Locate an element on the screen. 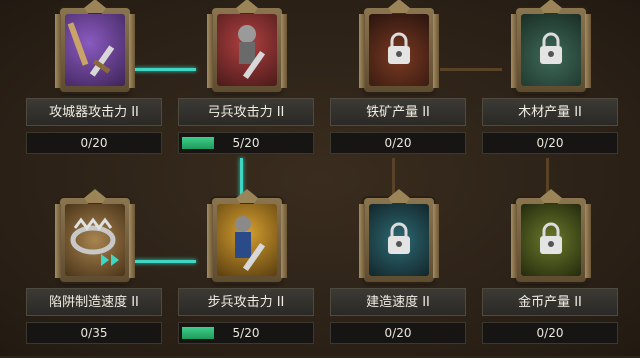  skill-card-iron: 铁矿产量 II 0/20 is located at coordinates (398, 84).